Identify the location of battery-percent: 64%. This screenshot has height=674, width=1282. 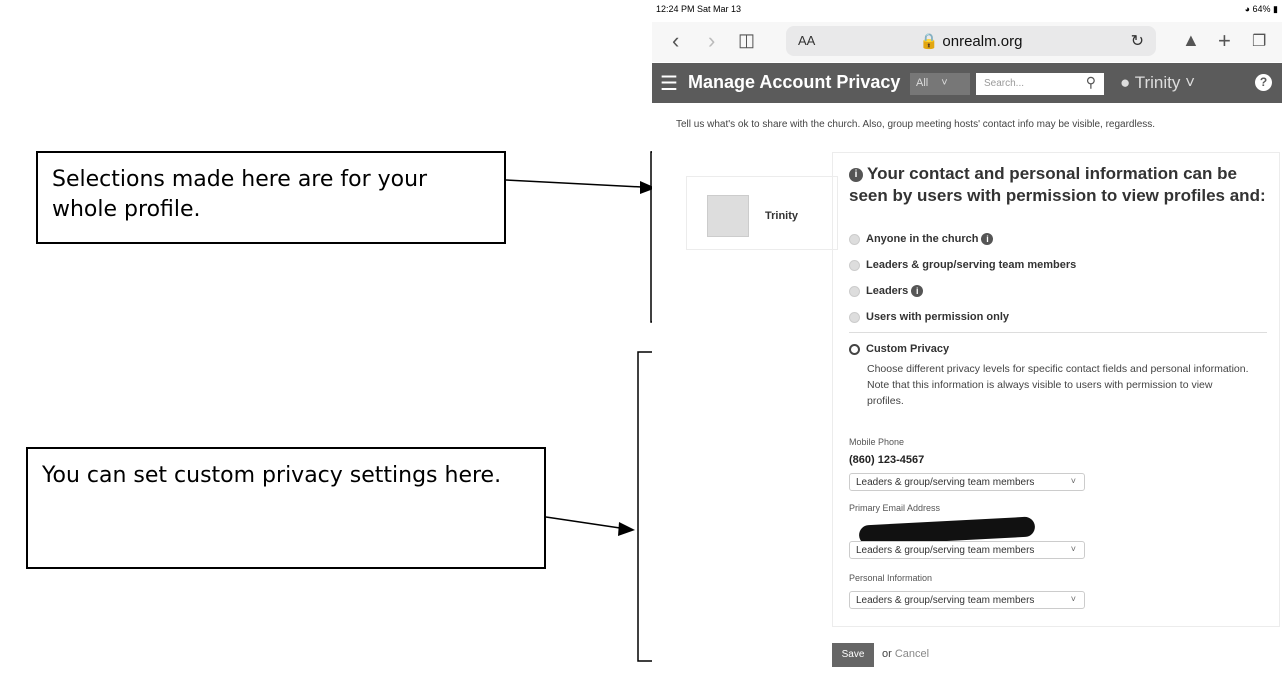
(1261, 9).